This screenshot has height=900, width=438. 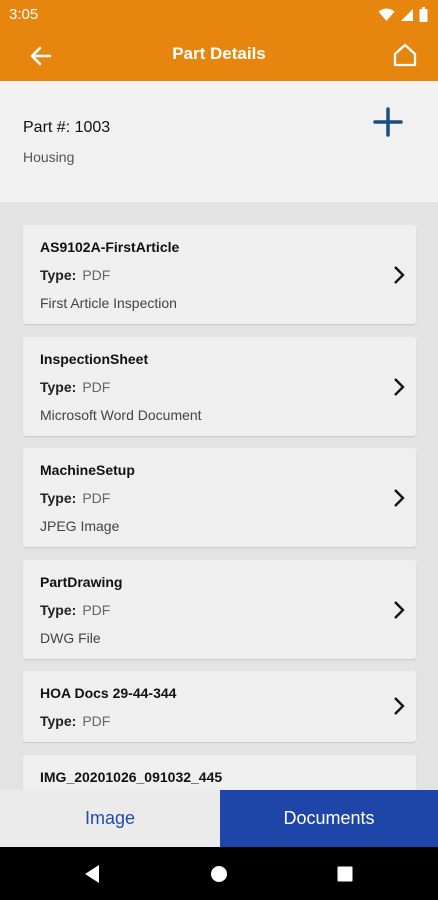 I want to click on signal-icon, so click(x=407, y=14).